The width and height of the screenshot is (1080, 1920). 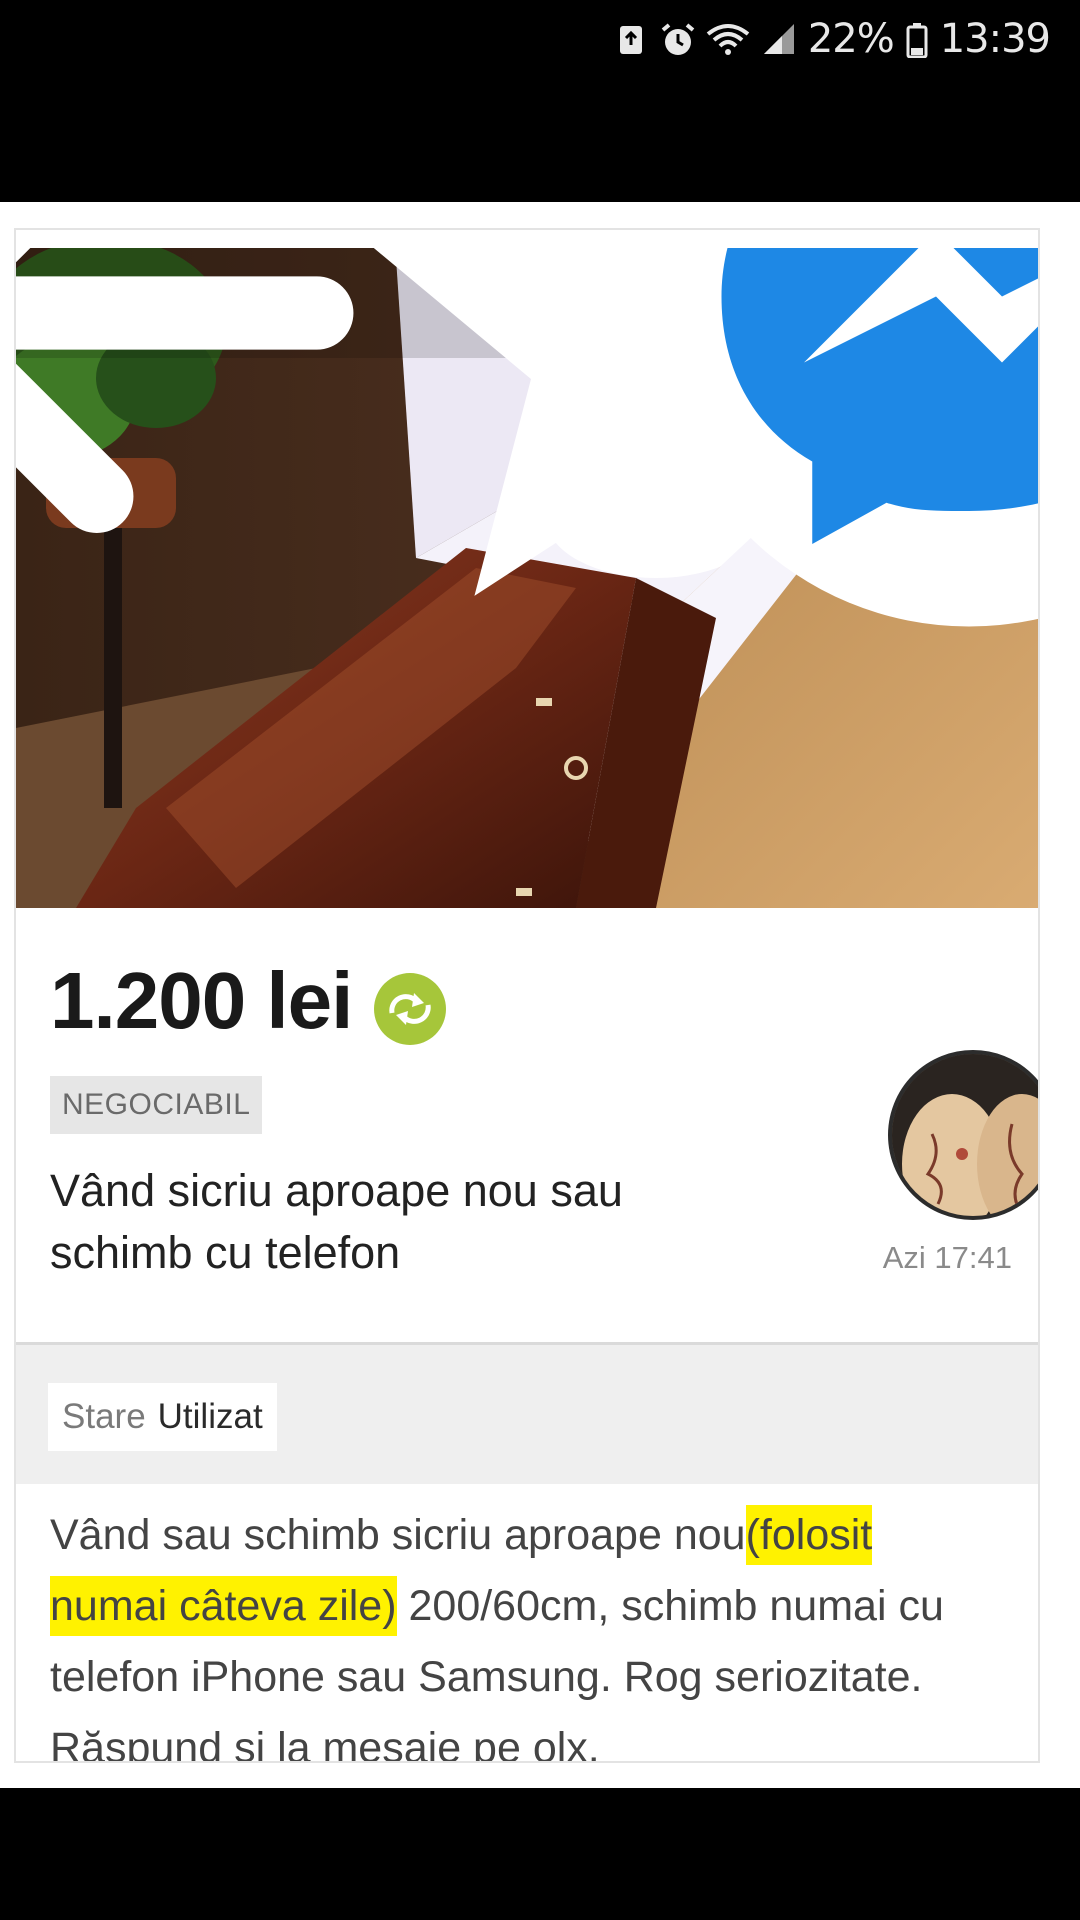 What do you see at coordinates (963, 1135) in the screenshot?
I see `seller-avatar` at bounding box center [963, 1135].